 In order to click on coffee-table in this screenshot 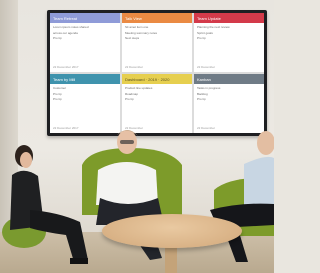, I will do `click(172, 231)`.